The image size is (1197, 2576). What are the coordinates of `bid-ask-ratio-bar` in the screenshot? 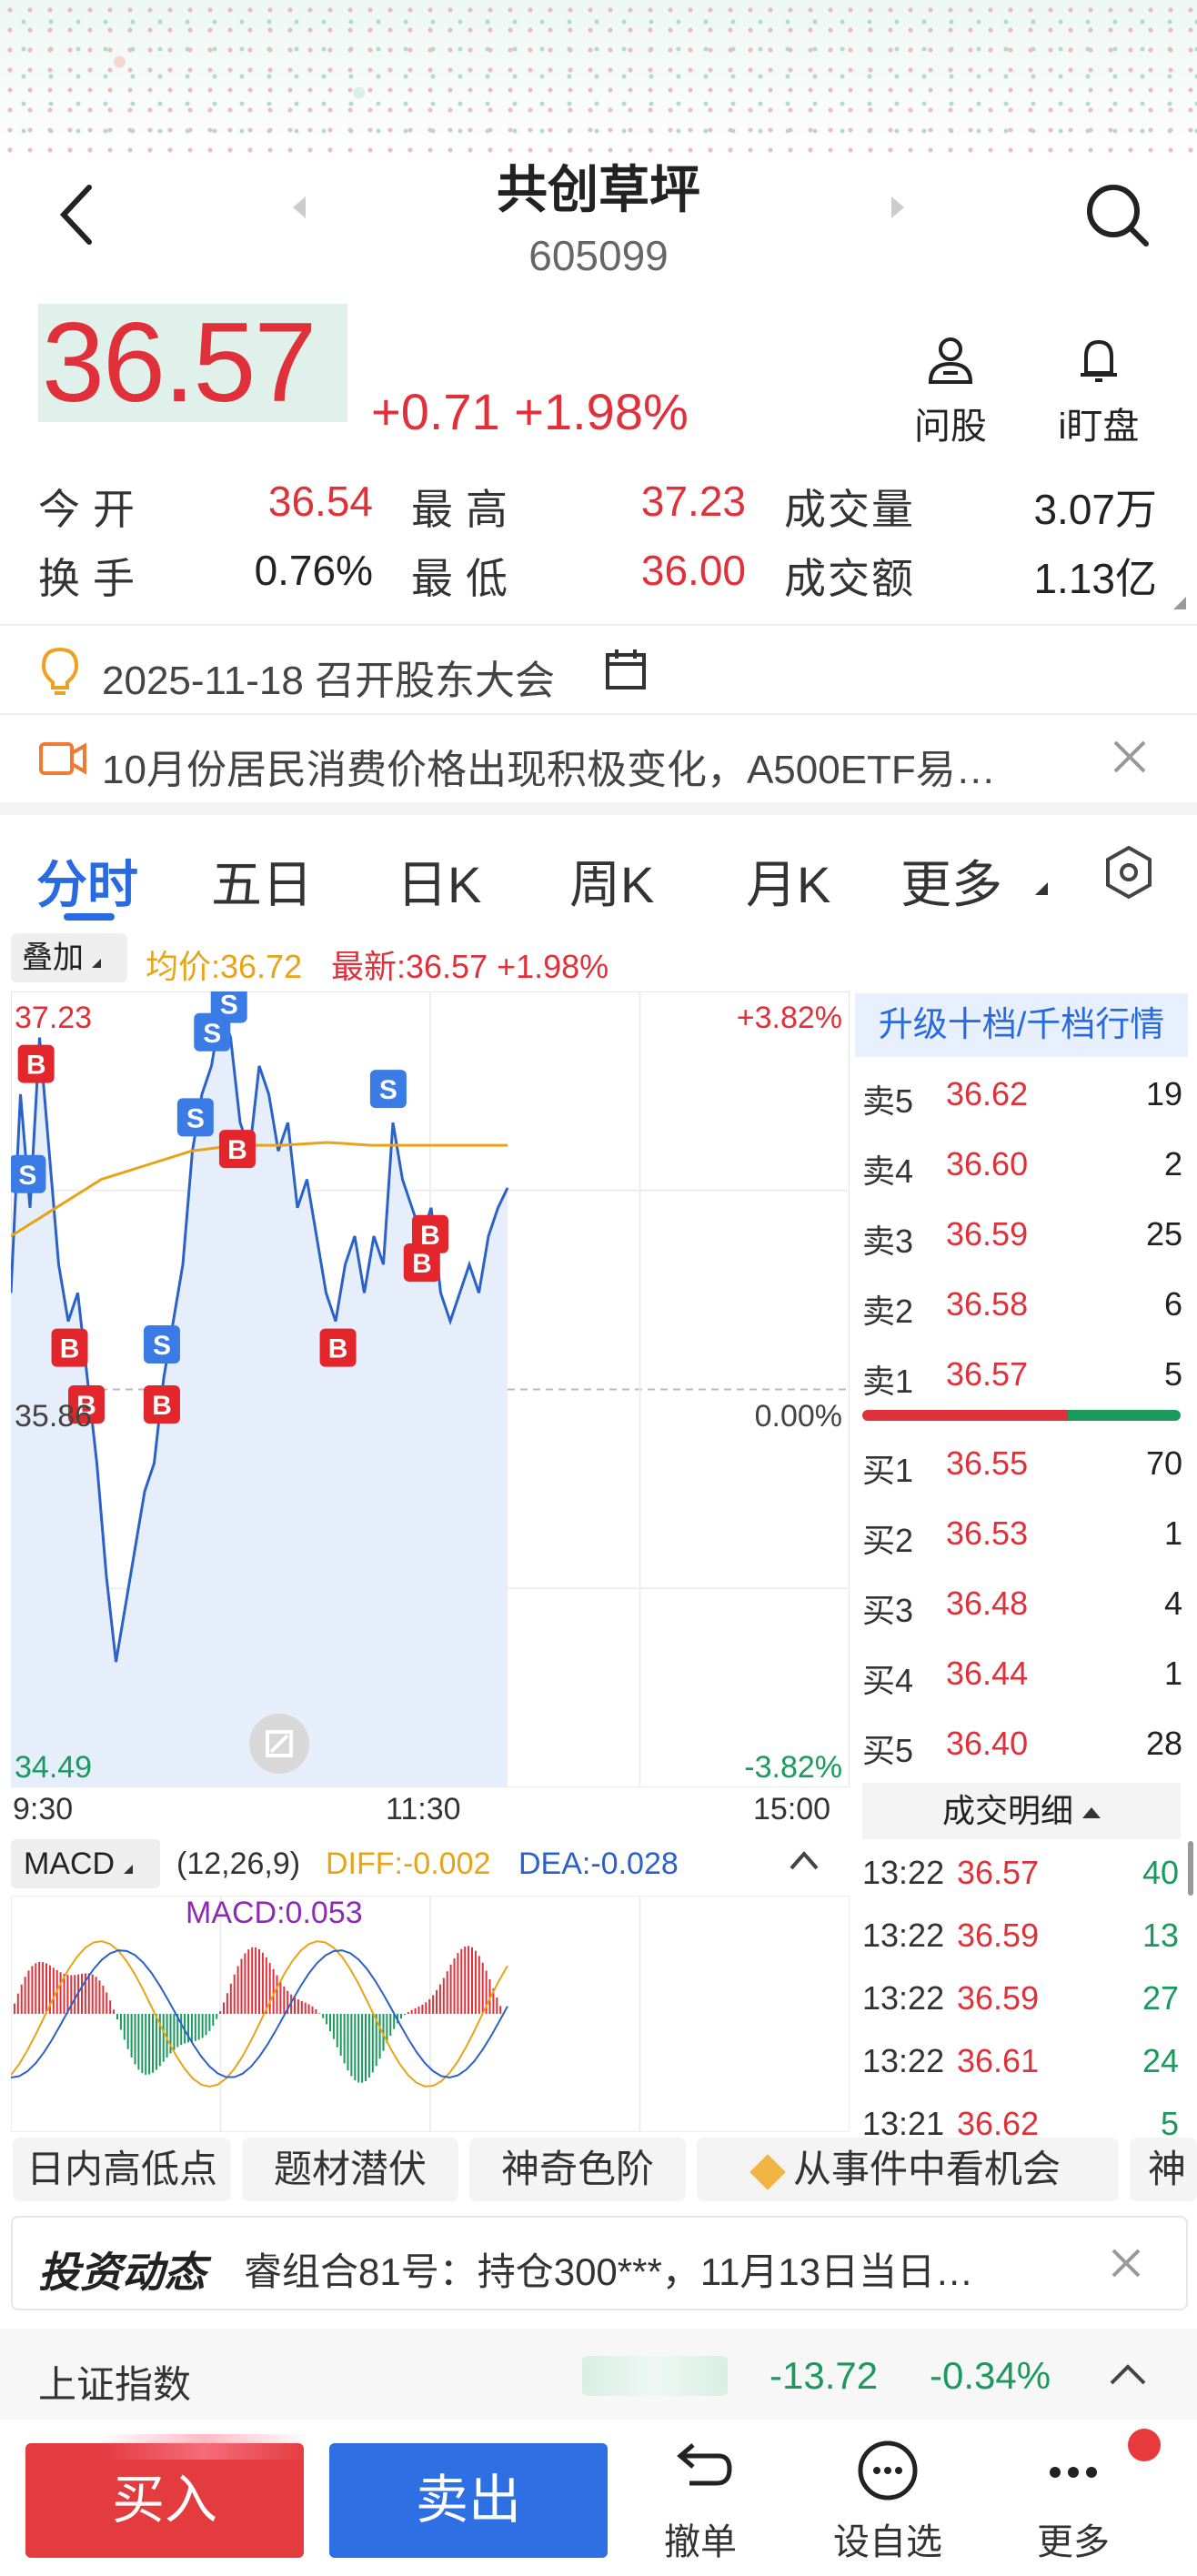 It's located at (1021, 1415).